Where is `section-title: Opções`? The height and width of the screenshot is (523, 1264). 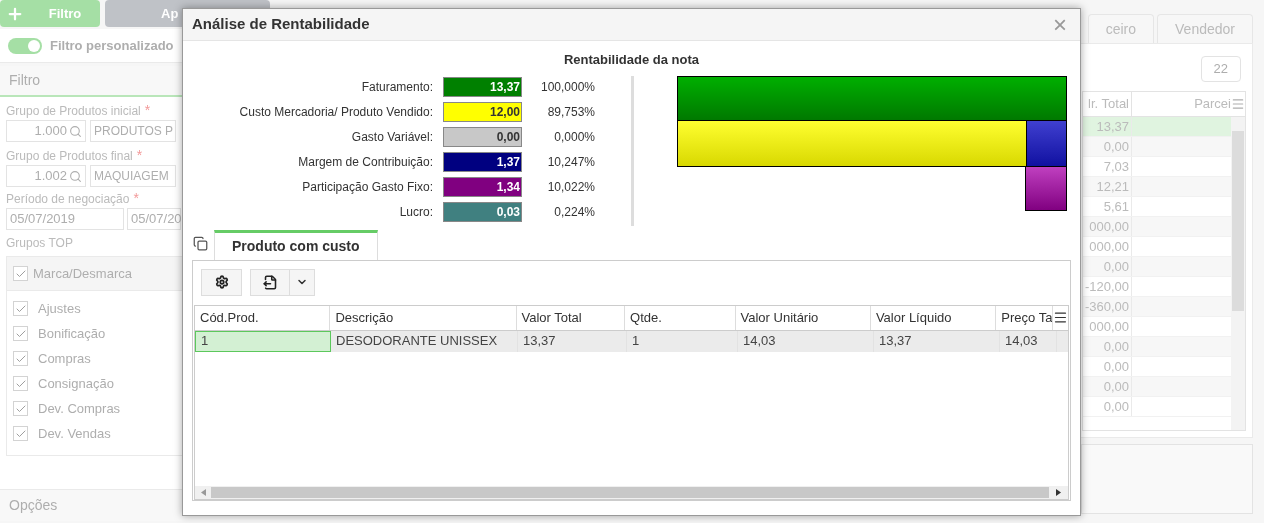
section-title: Opções is located at coordinates (33, 505).